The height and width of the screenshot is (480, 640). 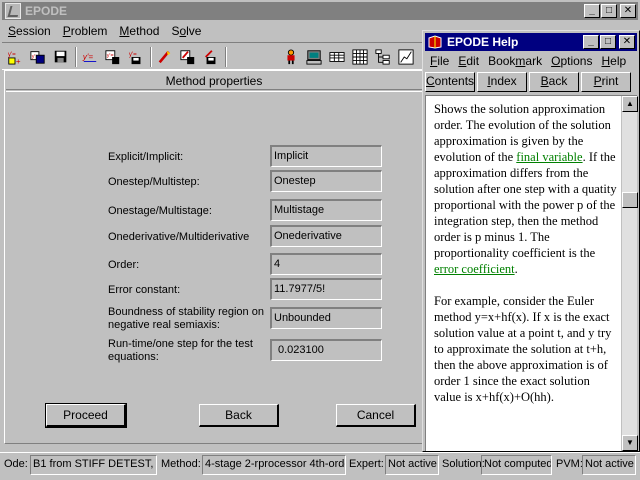 What do you see at coordinates (571, 61) in the screenshot?
I see `help-menu-options: Options` at bounding box center [571, 61].